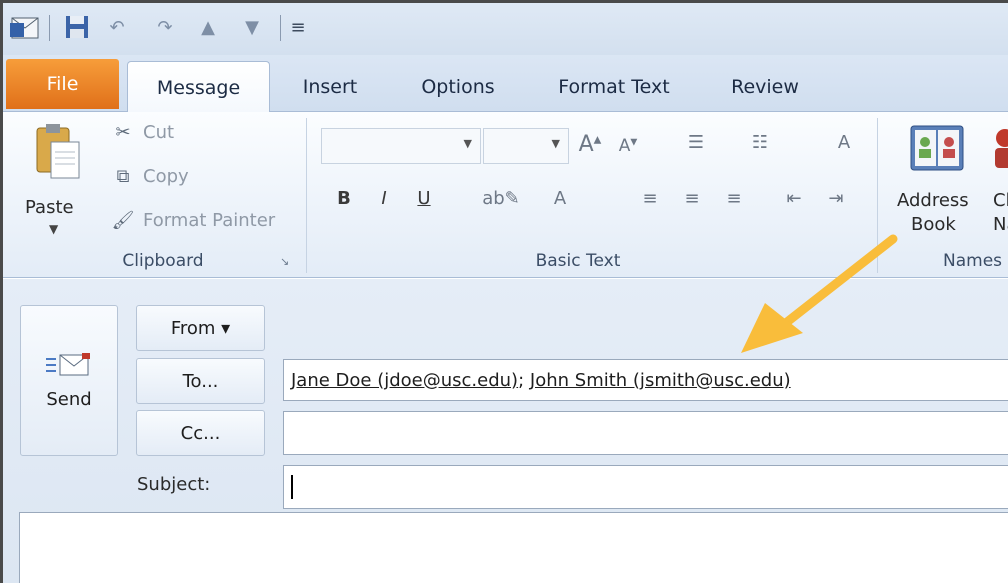 Image resolution: width=1008 pixels, height=583 pixels. Describe the element at coordinates (62, 84) in the screenshot. I see `tab-file: File` at that location.